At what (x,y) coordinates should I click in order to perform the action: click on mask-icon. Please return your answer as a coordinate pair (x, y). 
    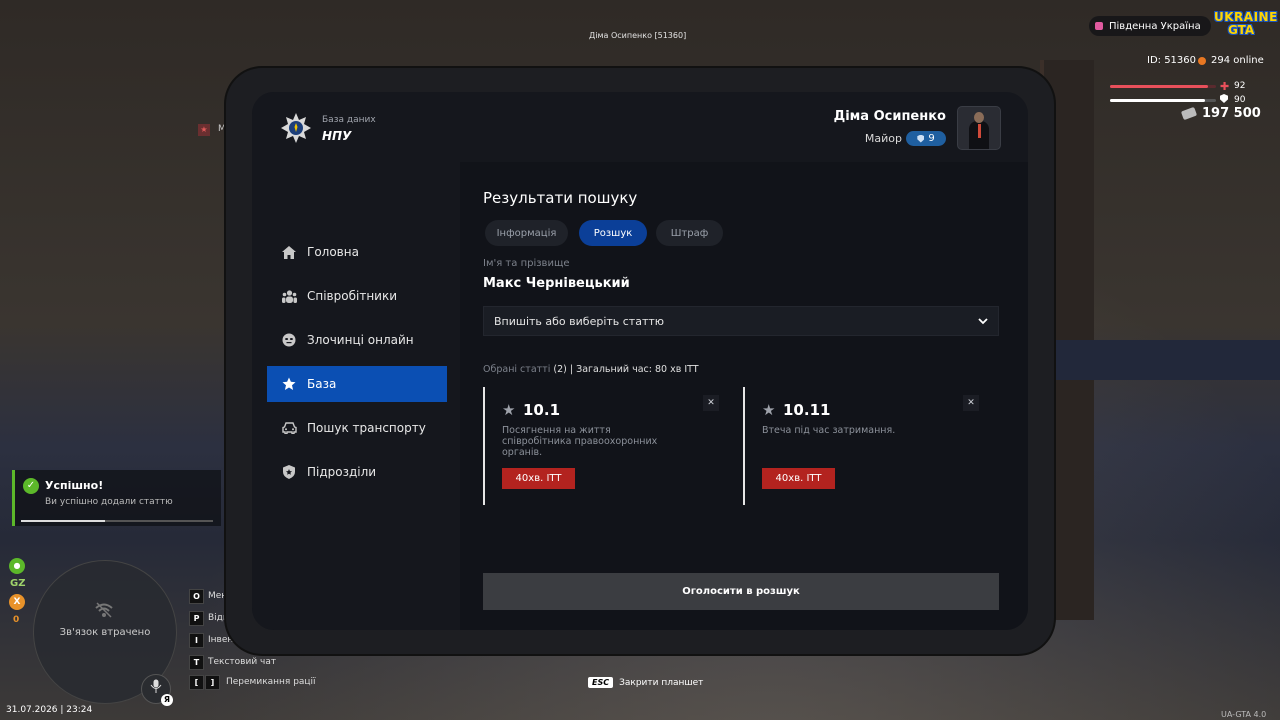
    Looking at the image, I should click on (289, 340).